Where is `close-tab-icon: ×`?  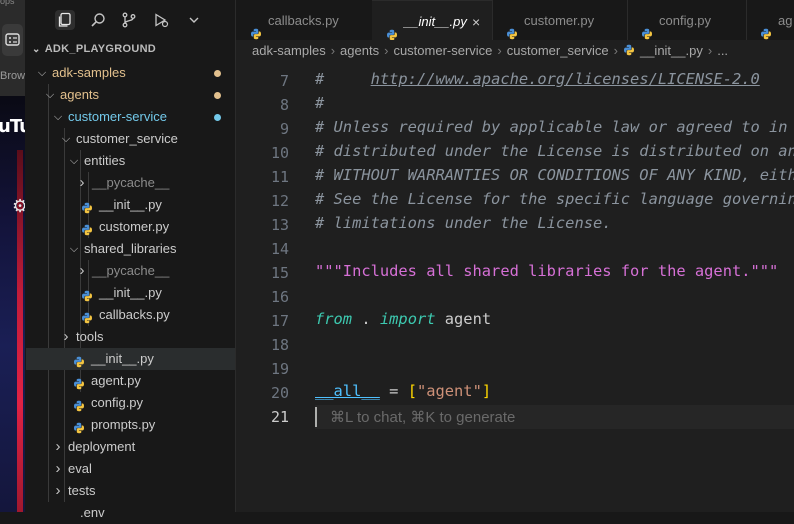 close-tab-icon: × is located at coordinates (476, 22).